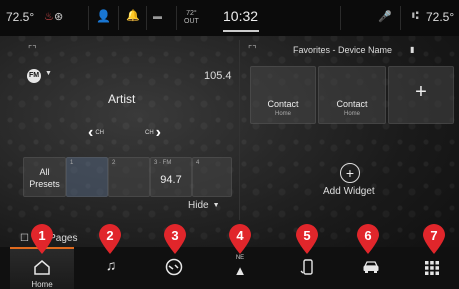 The height and width of the screenshot is (289, 459). What do you see at coordinates (149, 133) in the screenshot?
I see `next-channel-label: CH` at bounding box center [149, 133].